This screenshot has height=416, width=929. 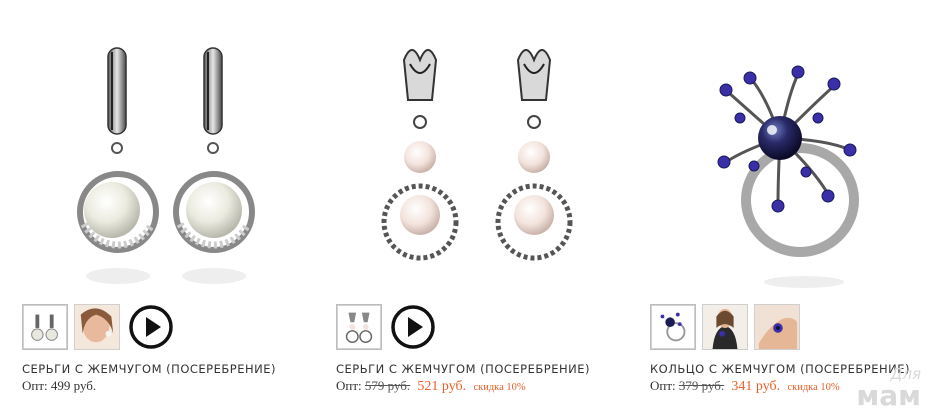 I want to click on price-line: Опт: 499 руб., so click(x=59, y=386).